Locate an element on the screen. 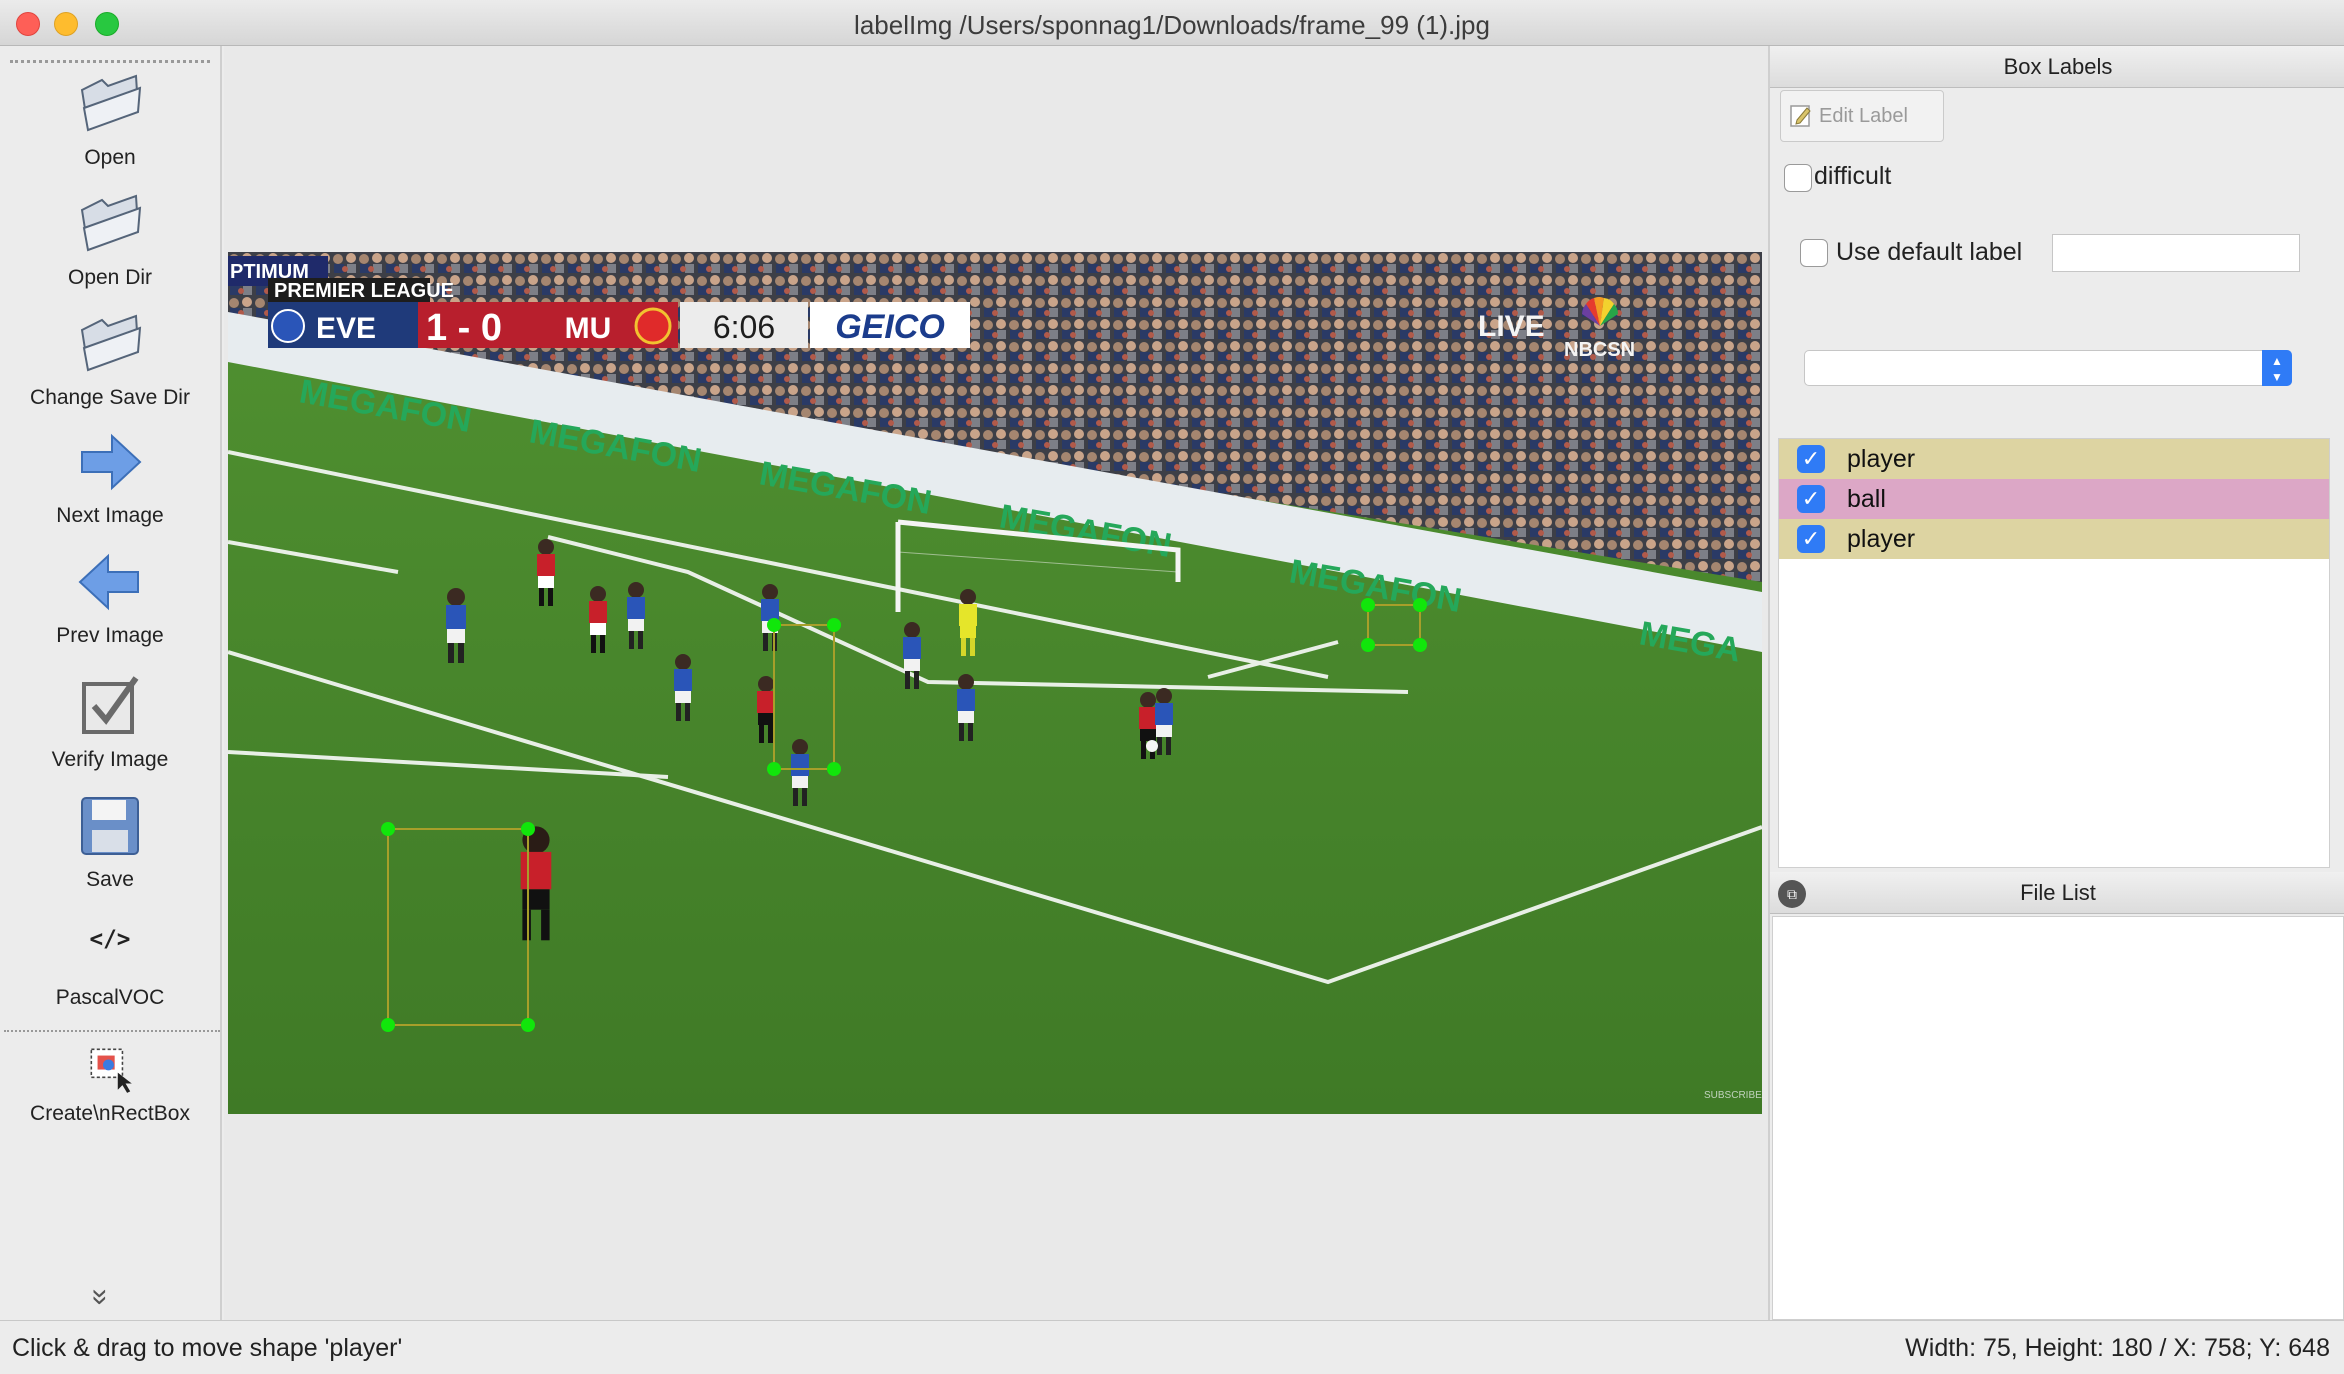 This screenshot has height=1374, width=2344. toolbar-grip is located at coordinates (110, 61).